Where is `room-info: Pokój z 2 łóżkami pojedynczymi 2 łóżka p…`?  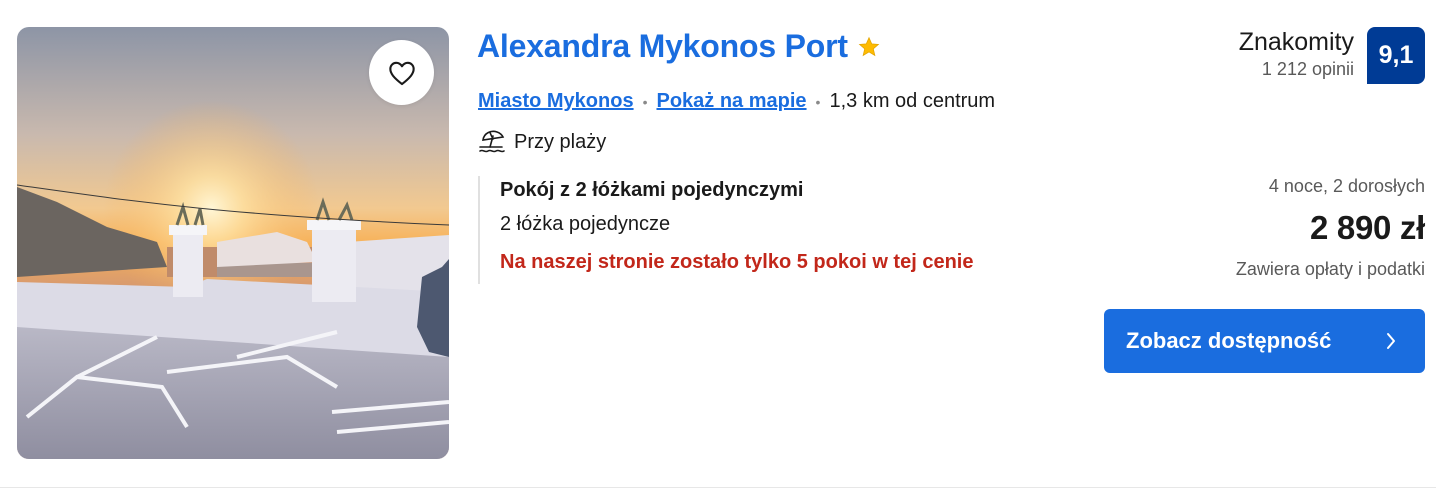 room-info: Pokój z 2 łóżkami pojedynczymi 2 łóżka p… is located at coordinates (725, 230).